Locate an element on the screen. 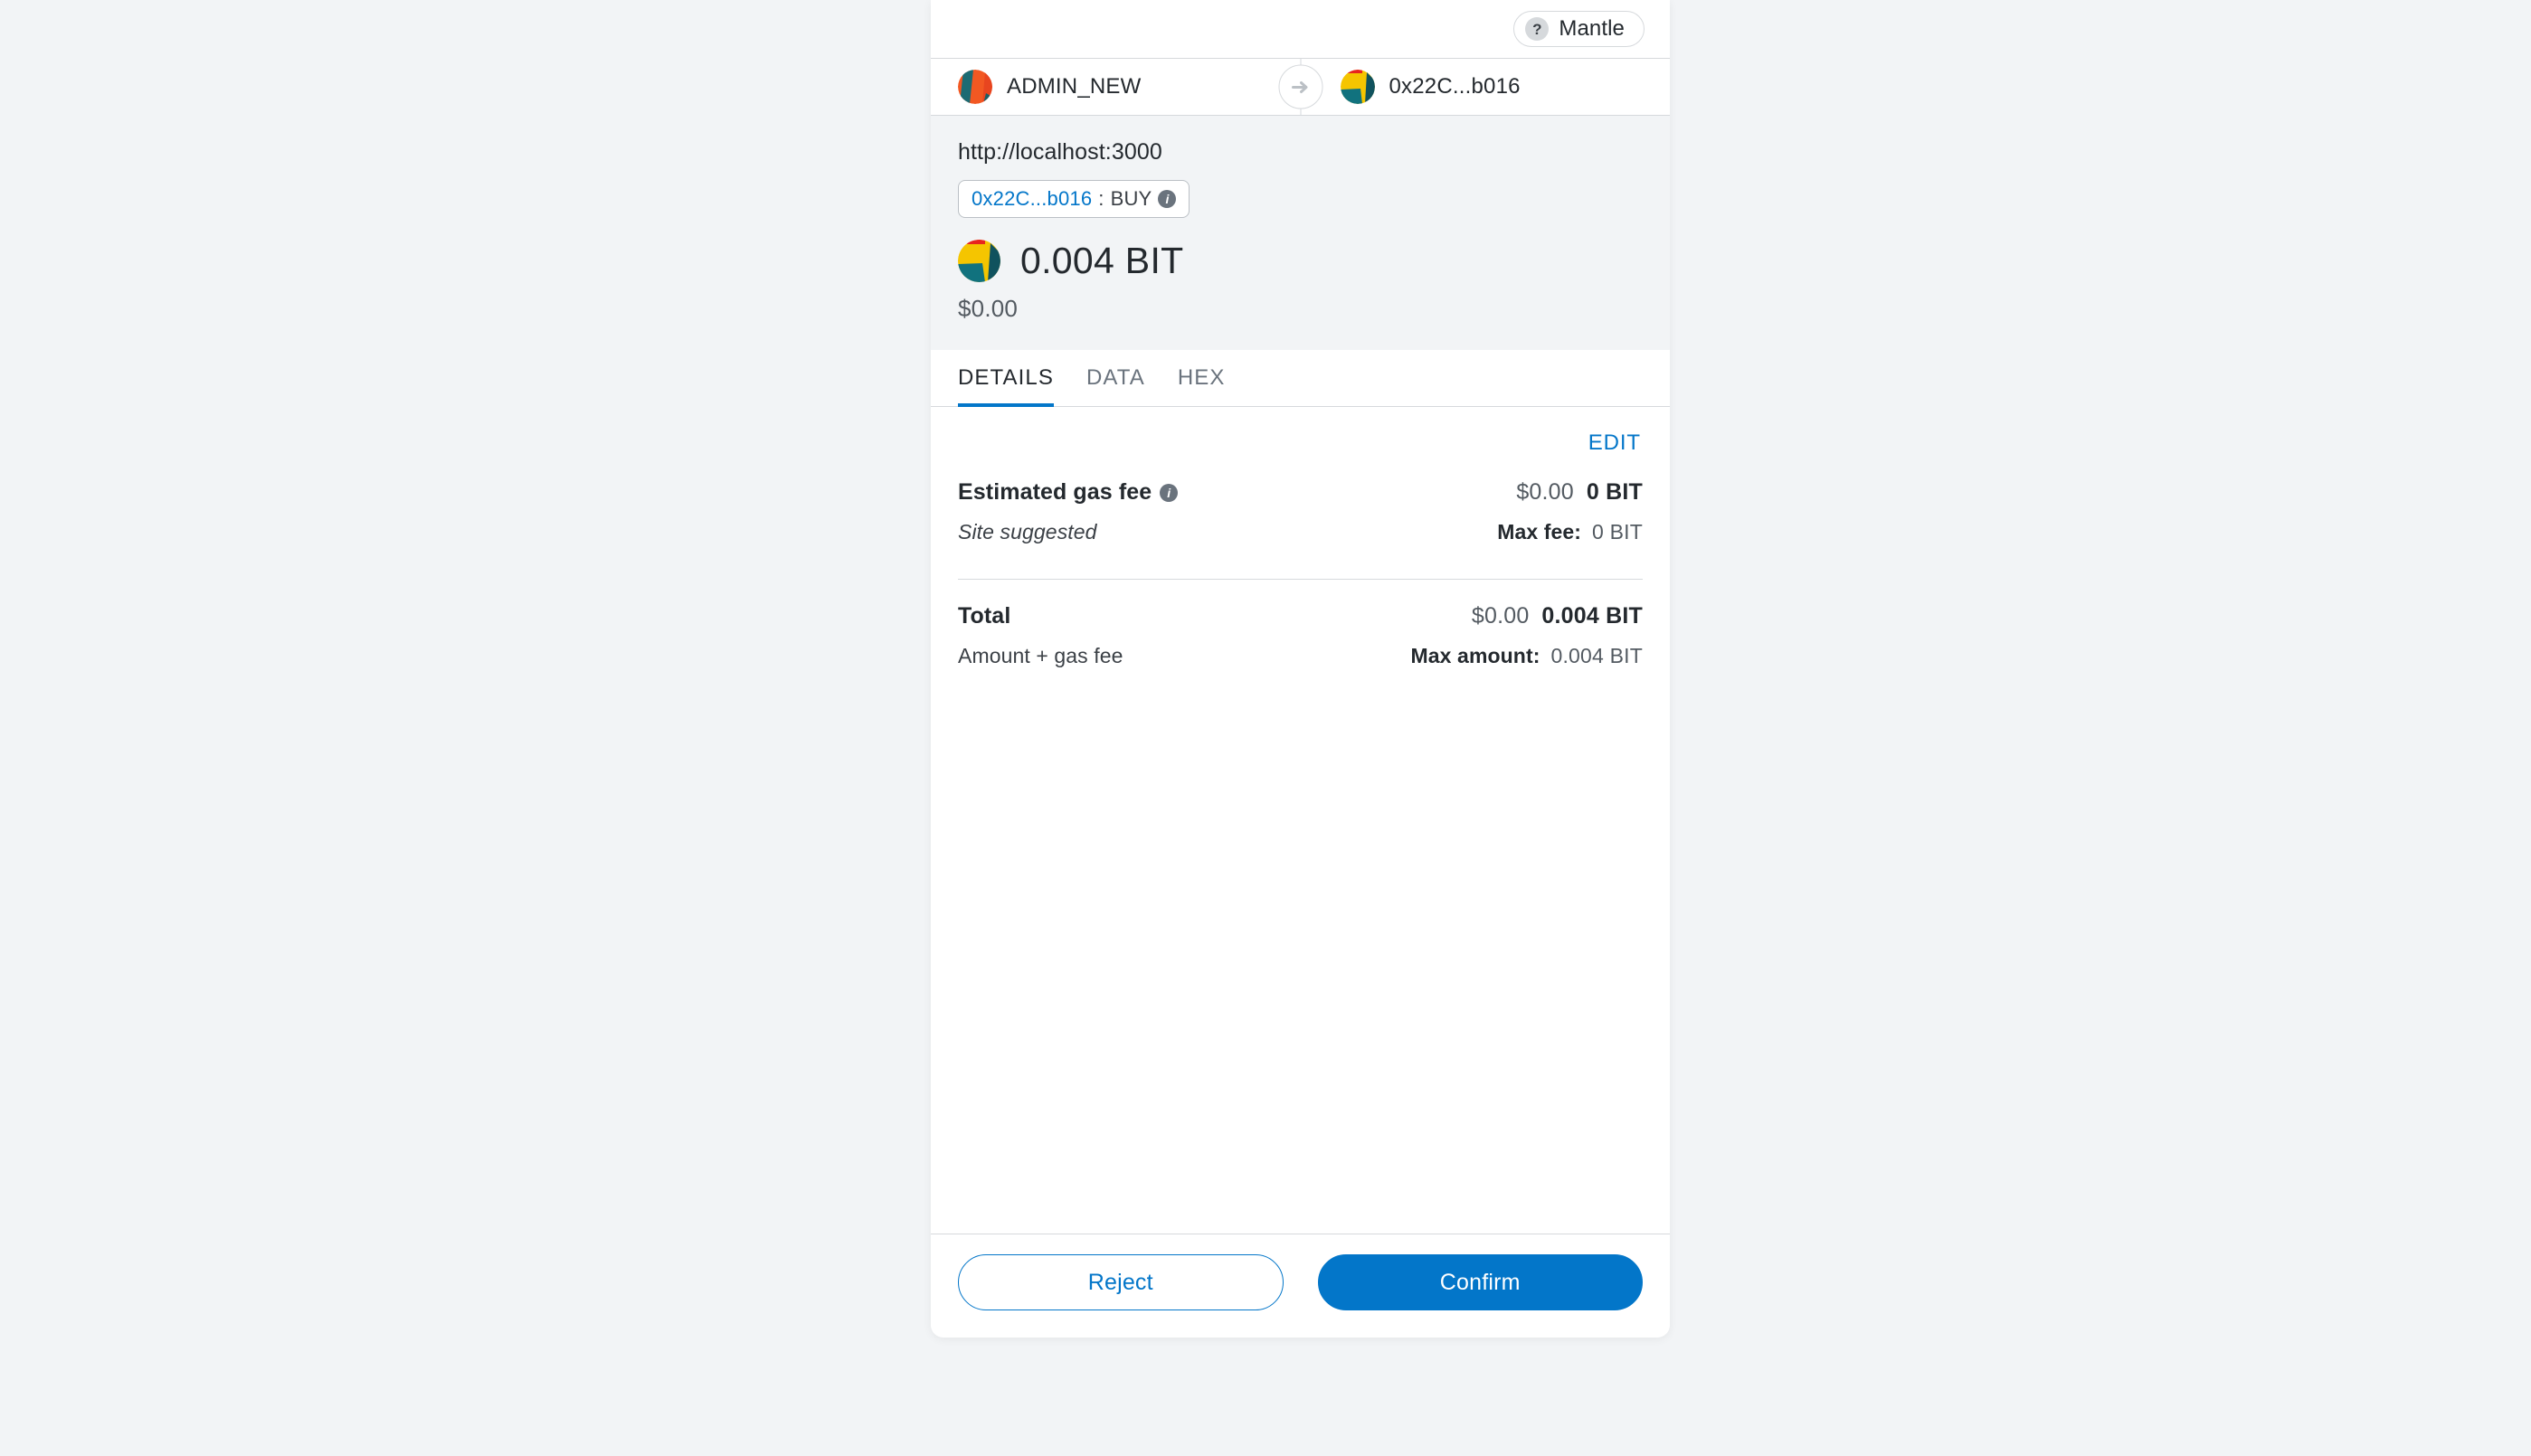 This screenshot has height=1456, width=2531. total-main-row: Total $0.00 0.004 BIT is located at coordinates (1300, 616).